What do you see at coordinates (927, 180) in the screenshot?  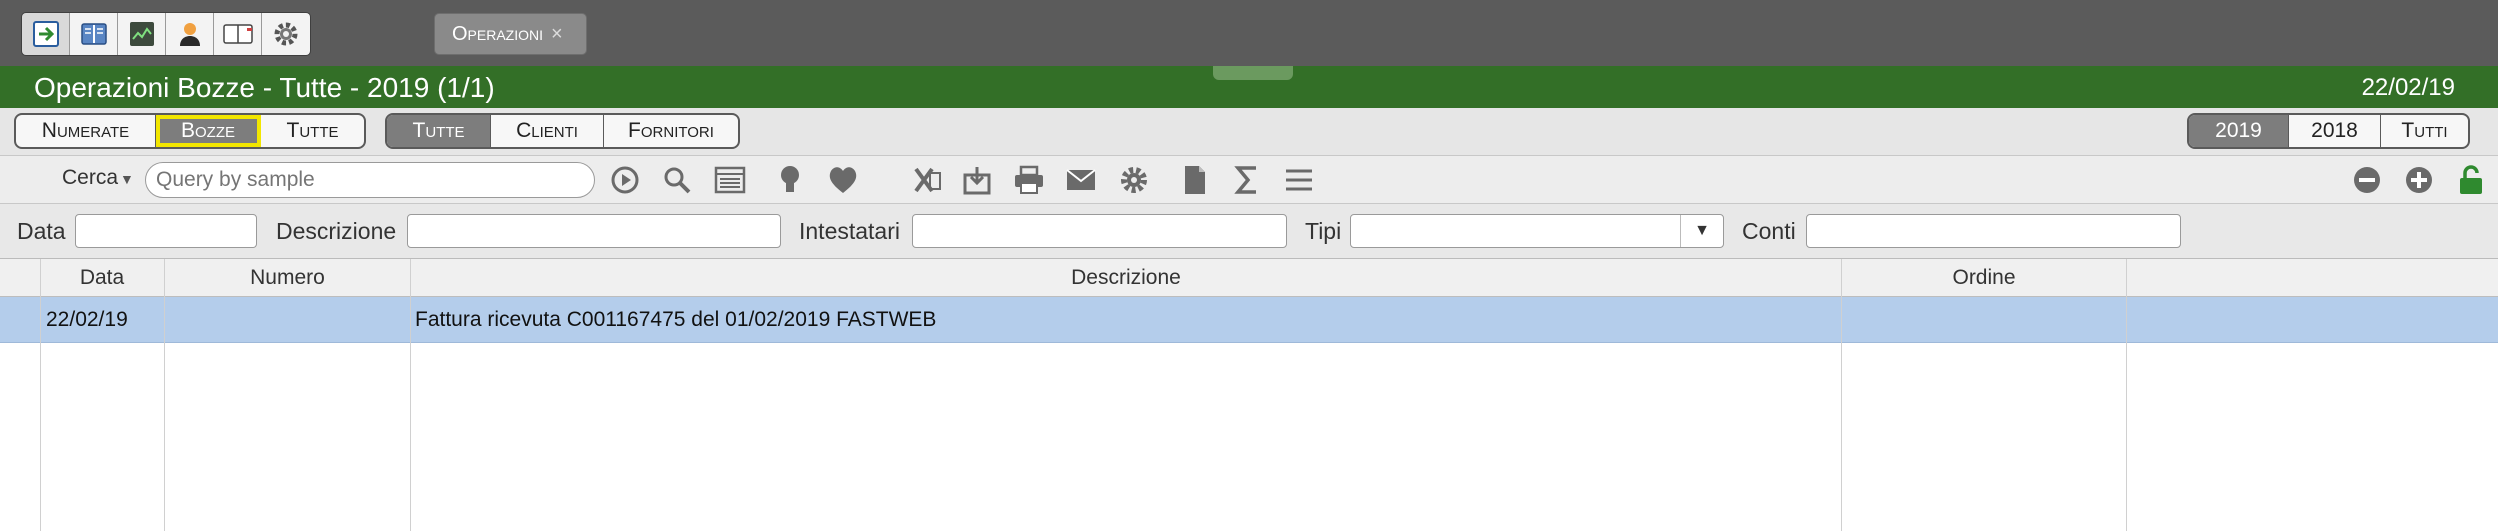 I see `export-excel-icon` at bounding box center [927, 180].